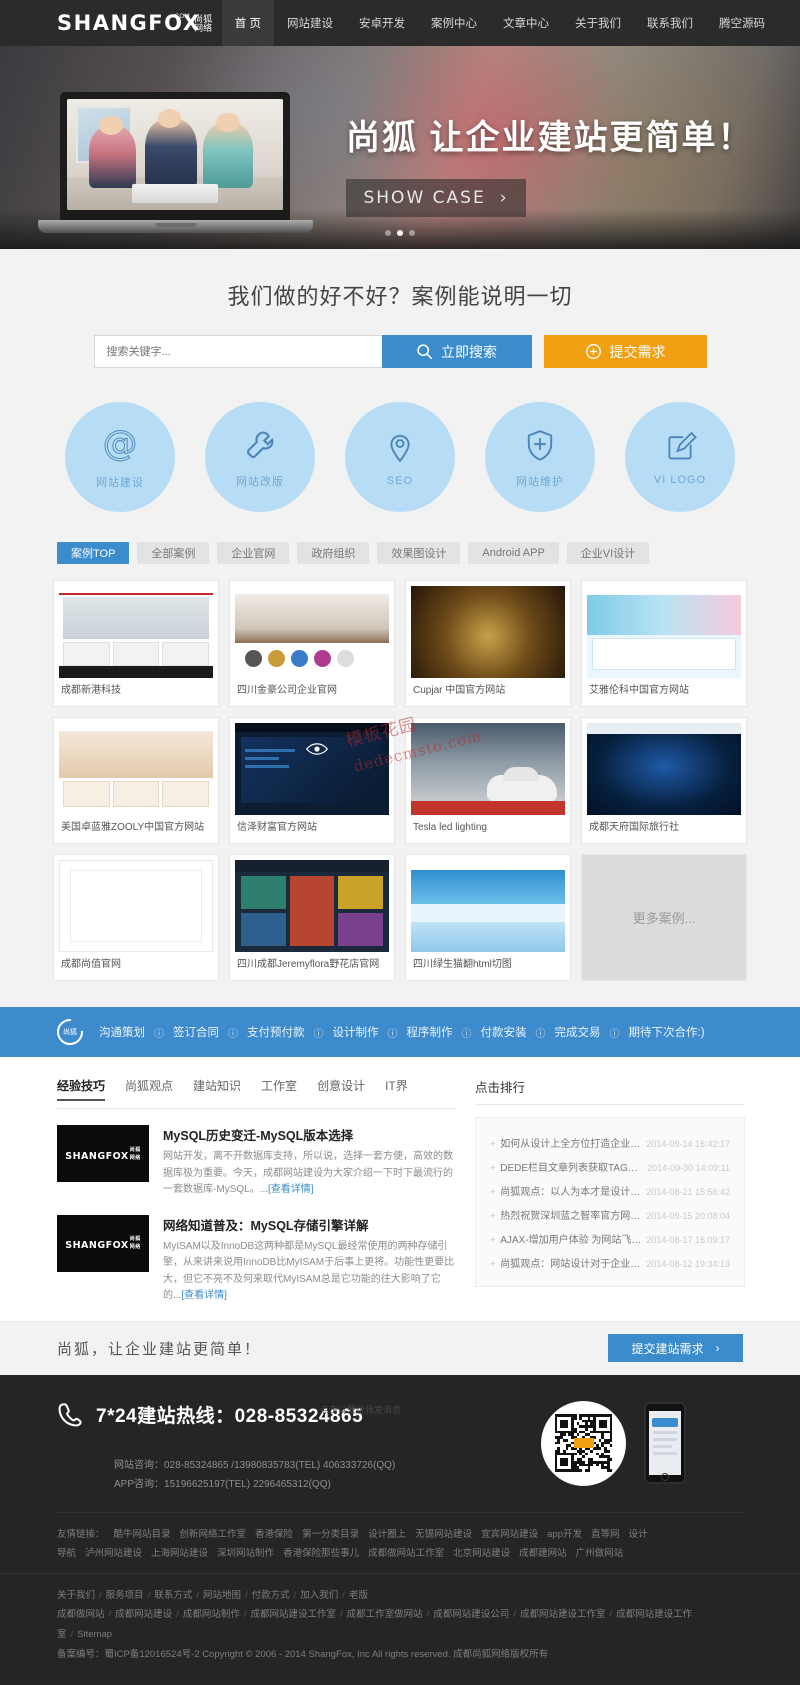 The image size is (800, 1685). Describe the element at coordinates (454, 23) in the screenshot. I see `nav-item-3: 案例中心` at that location.